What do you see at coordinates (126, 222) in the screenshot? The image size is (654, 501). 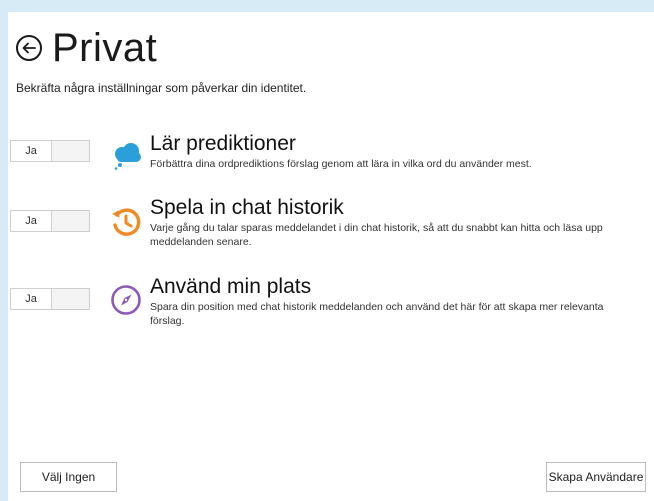 I see `history-icon` at bounding box center [126, 222].